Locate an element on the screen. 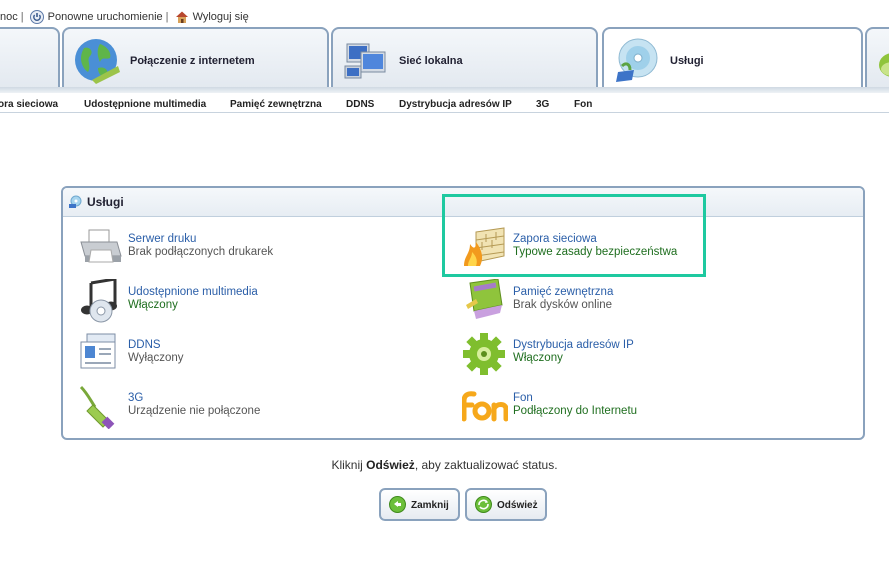  hint-text-after: , aby zaktualizować status. is located at coordinates (486, 465).